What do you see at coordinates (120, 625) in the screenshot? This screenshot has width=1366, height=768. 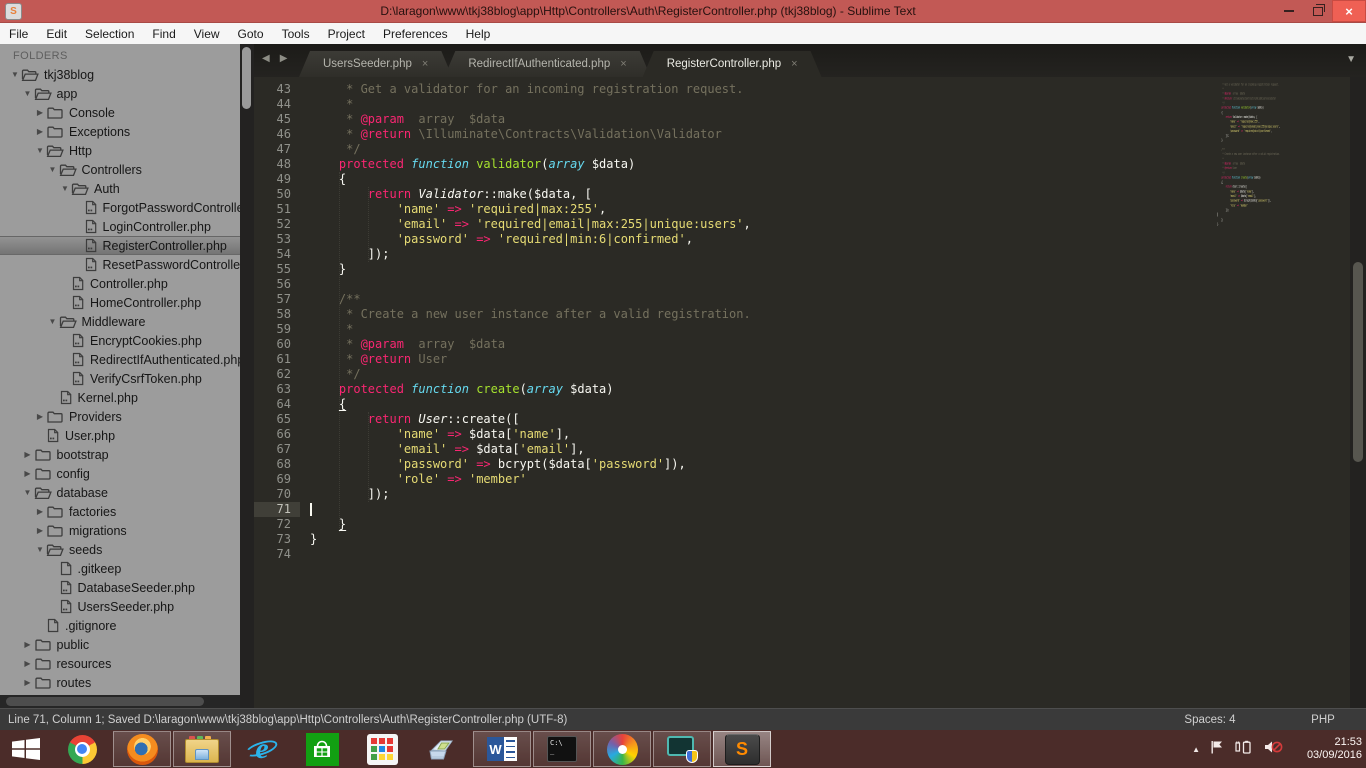 I see `sidebar-item-gitignore: .gitignore` at bounding box center [120, 625].